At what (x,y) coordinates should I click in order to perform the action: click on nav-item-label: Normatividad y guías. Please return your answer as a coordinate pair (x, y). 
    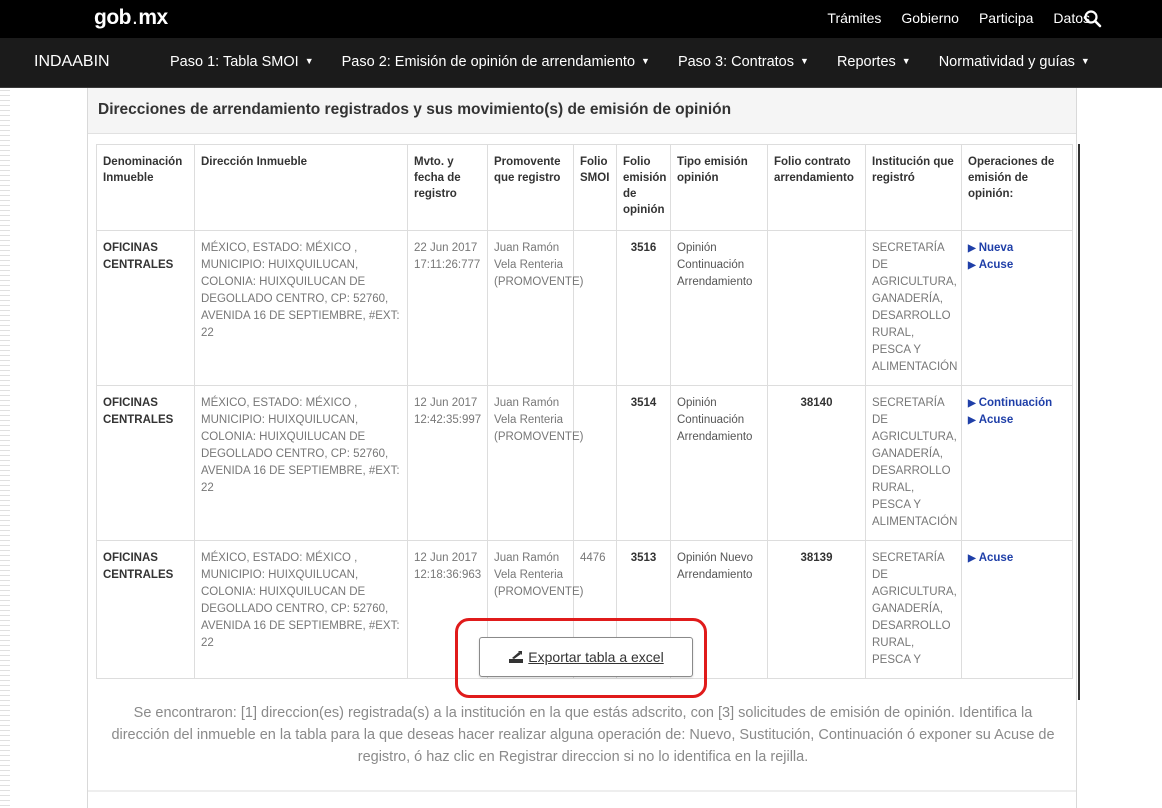
    Looking at the image, I should click on (1006, 62).